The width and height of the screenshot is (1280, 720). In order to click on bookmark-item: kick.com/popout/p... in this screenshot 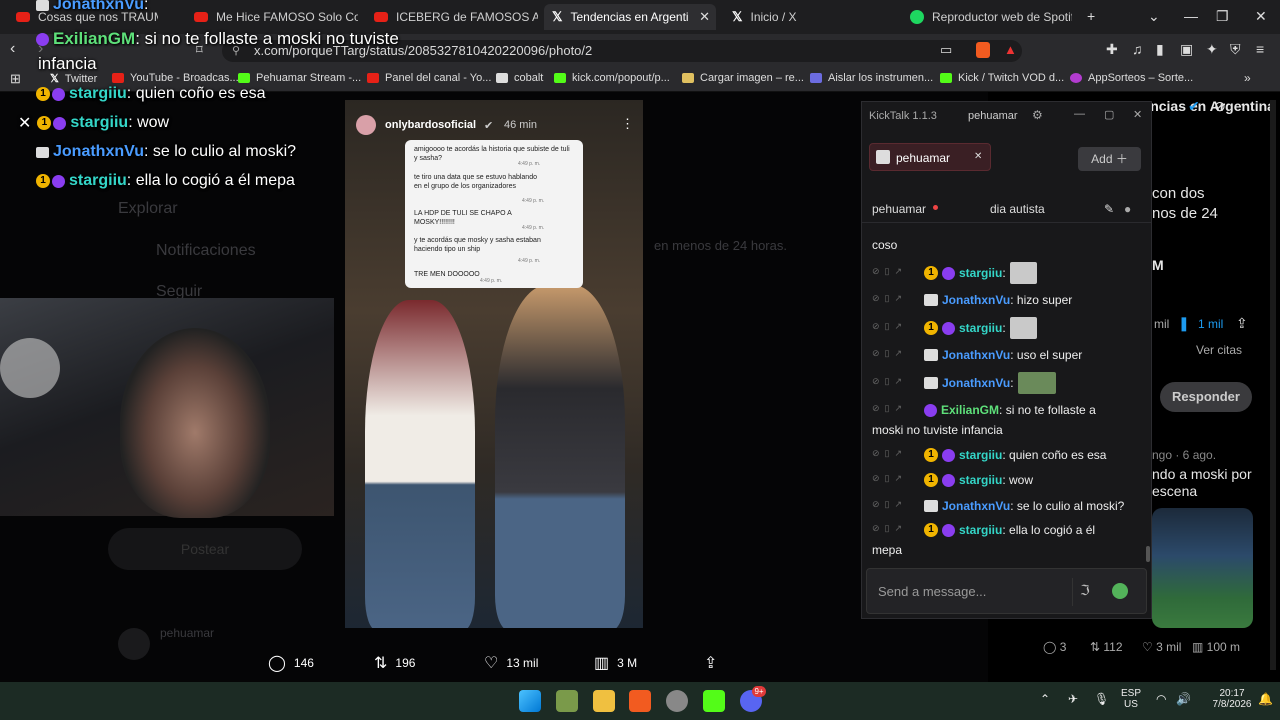, I will do `click(612, 78)`.